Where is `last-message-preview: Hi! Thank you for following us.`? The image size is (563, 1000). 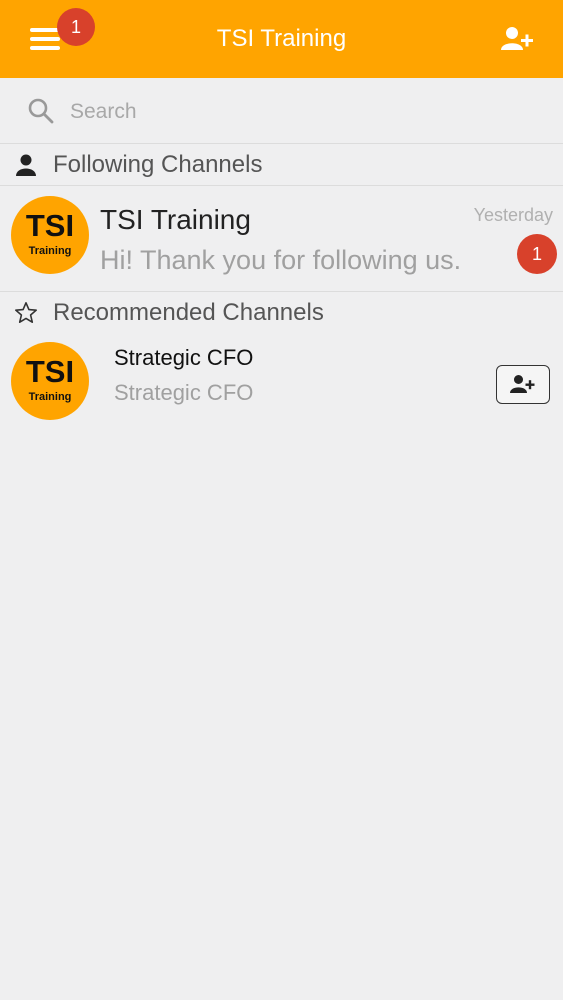
last-message-preview: Hi! Thank you for following us. is located at coordinates (281, 260).